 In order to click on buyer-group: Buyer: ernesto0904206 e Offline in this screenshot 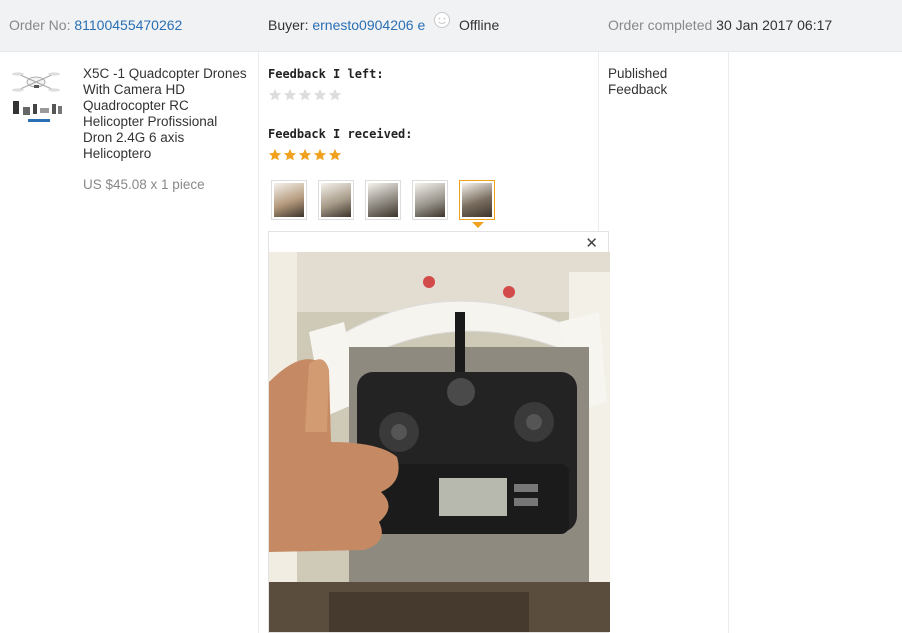, I will do `click(383, 25)`.